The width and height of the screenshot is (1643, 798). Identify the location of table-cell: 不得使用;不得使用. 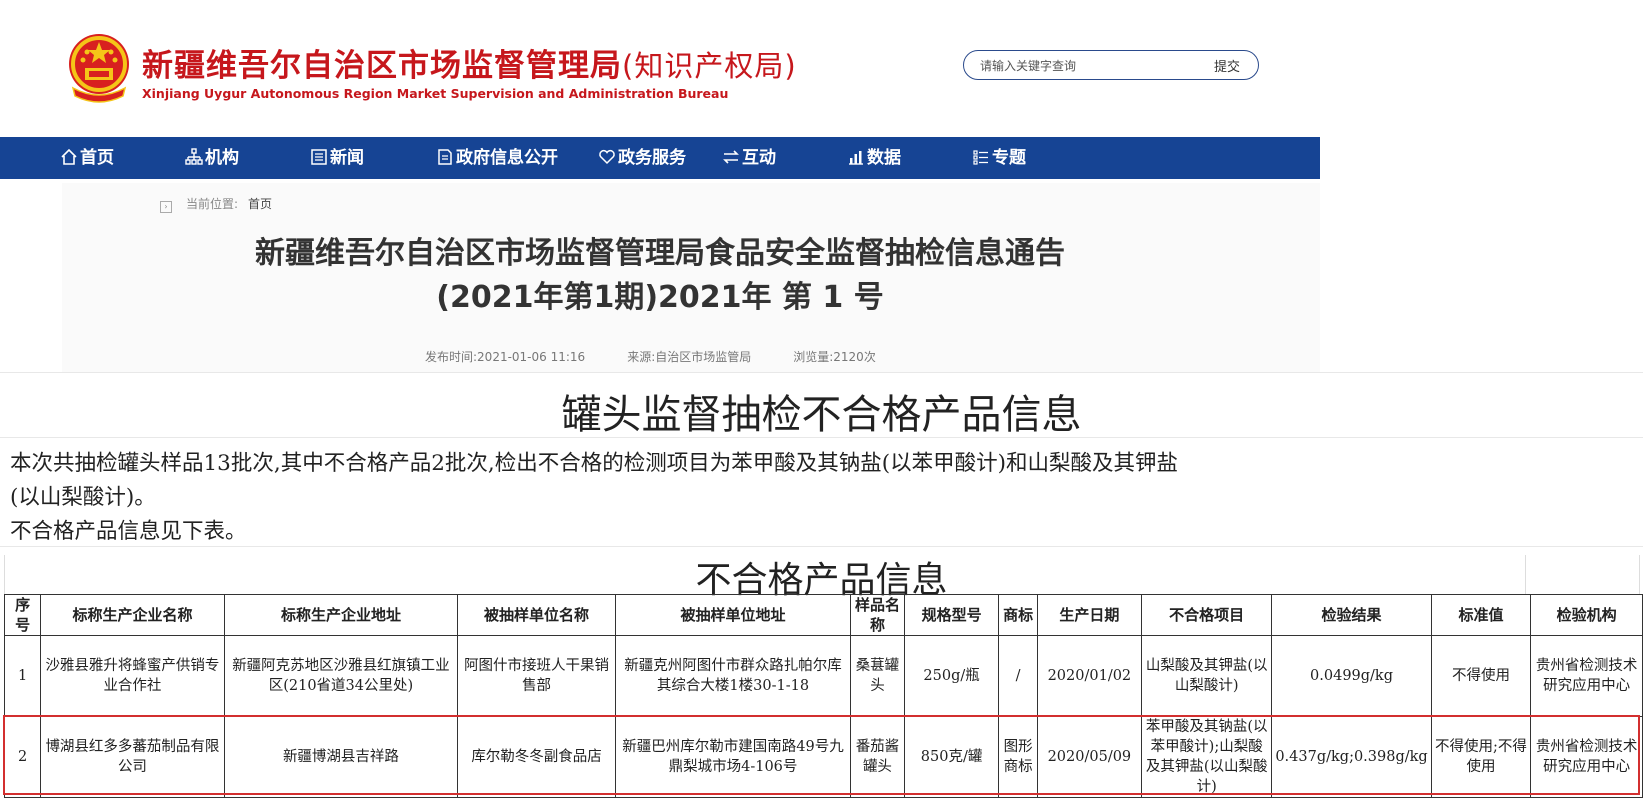
(1481, 757).